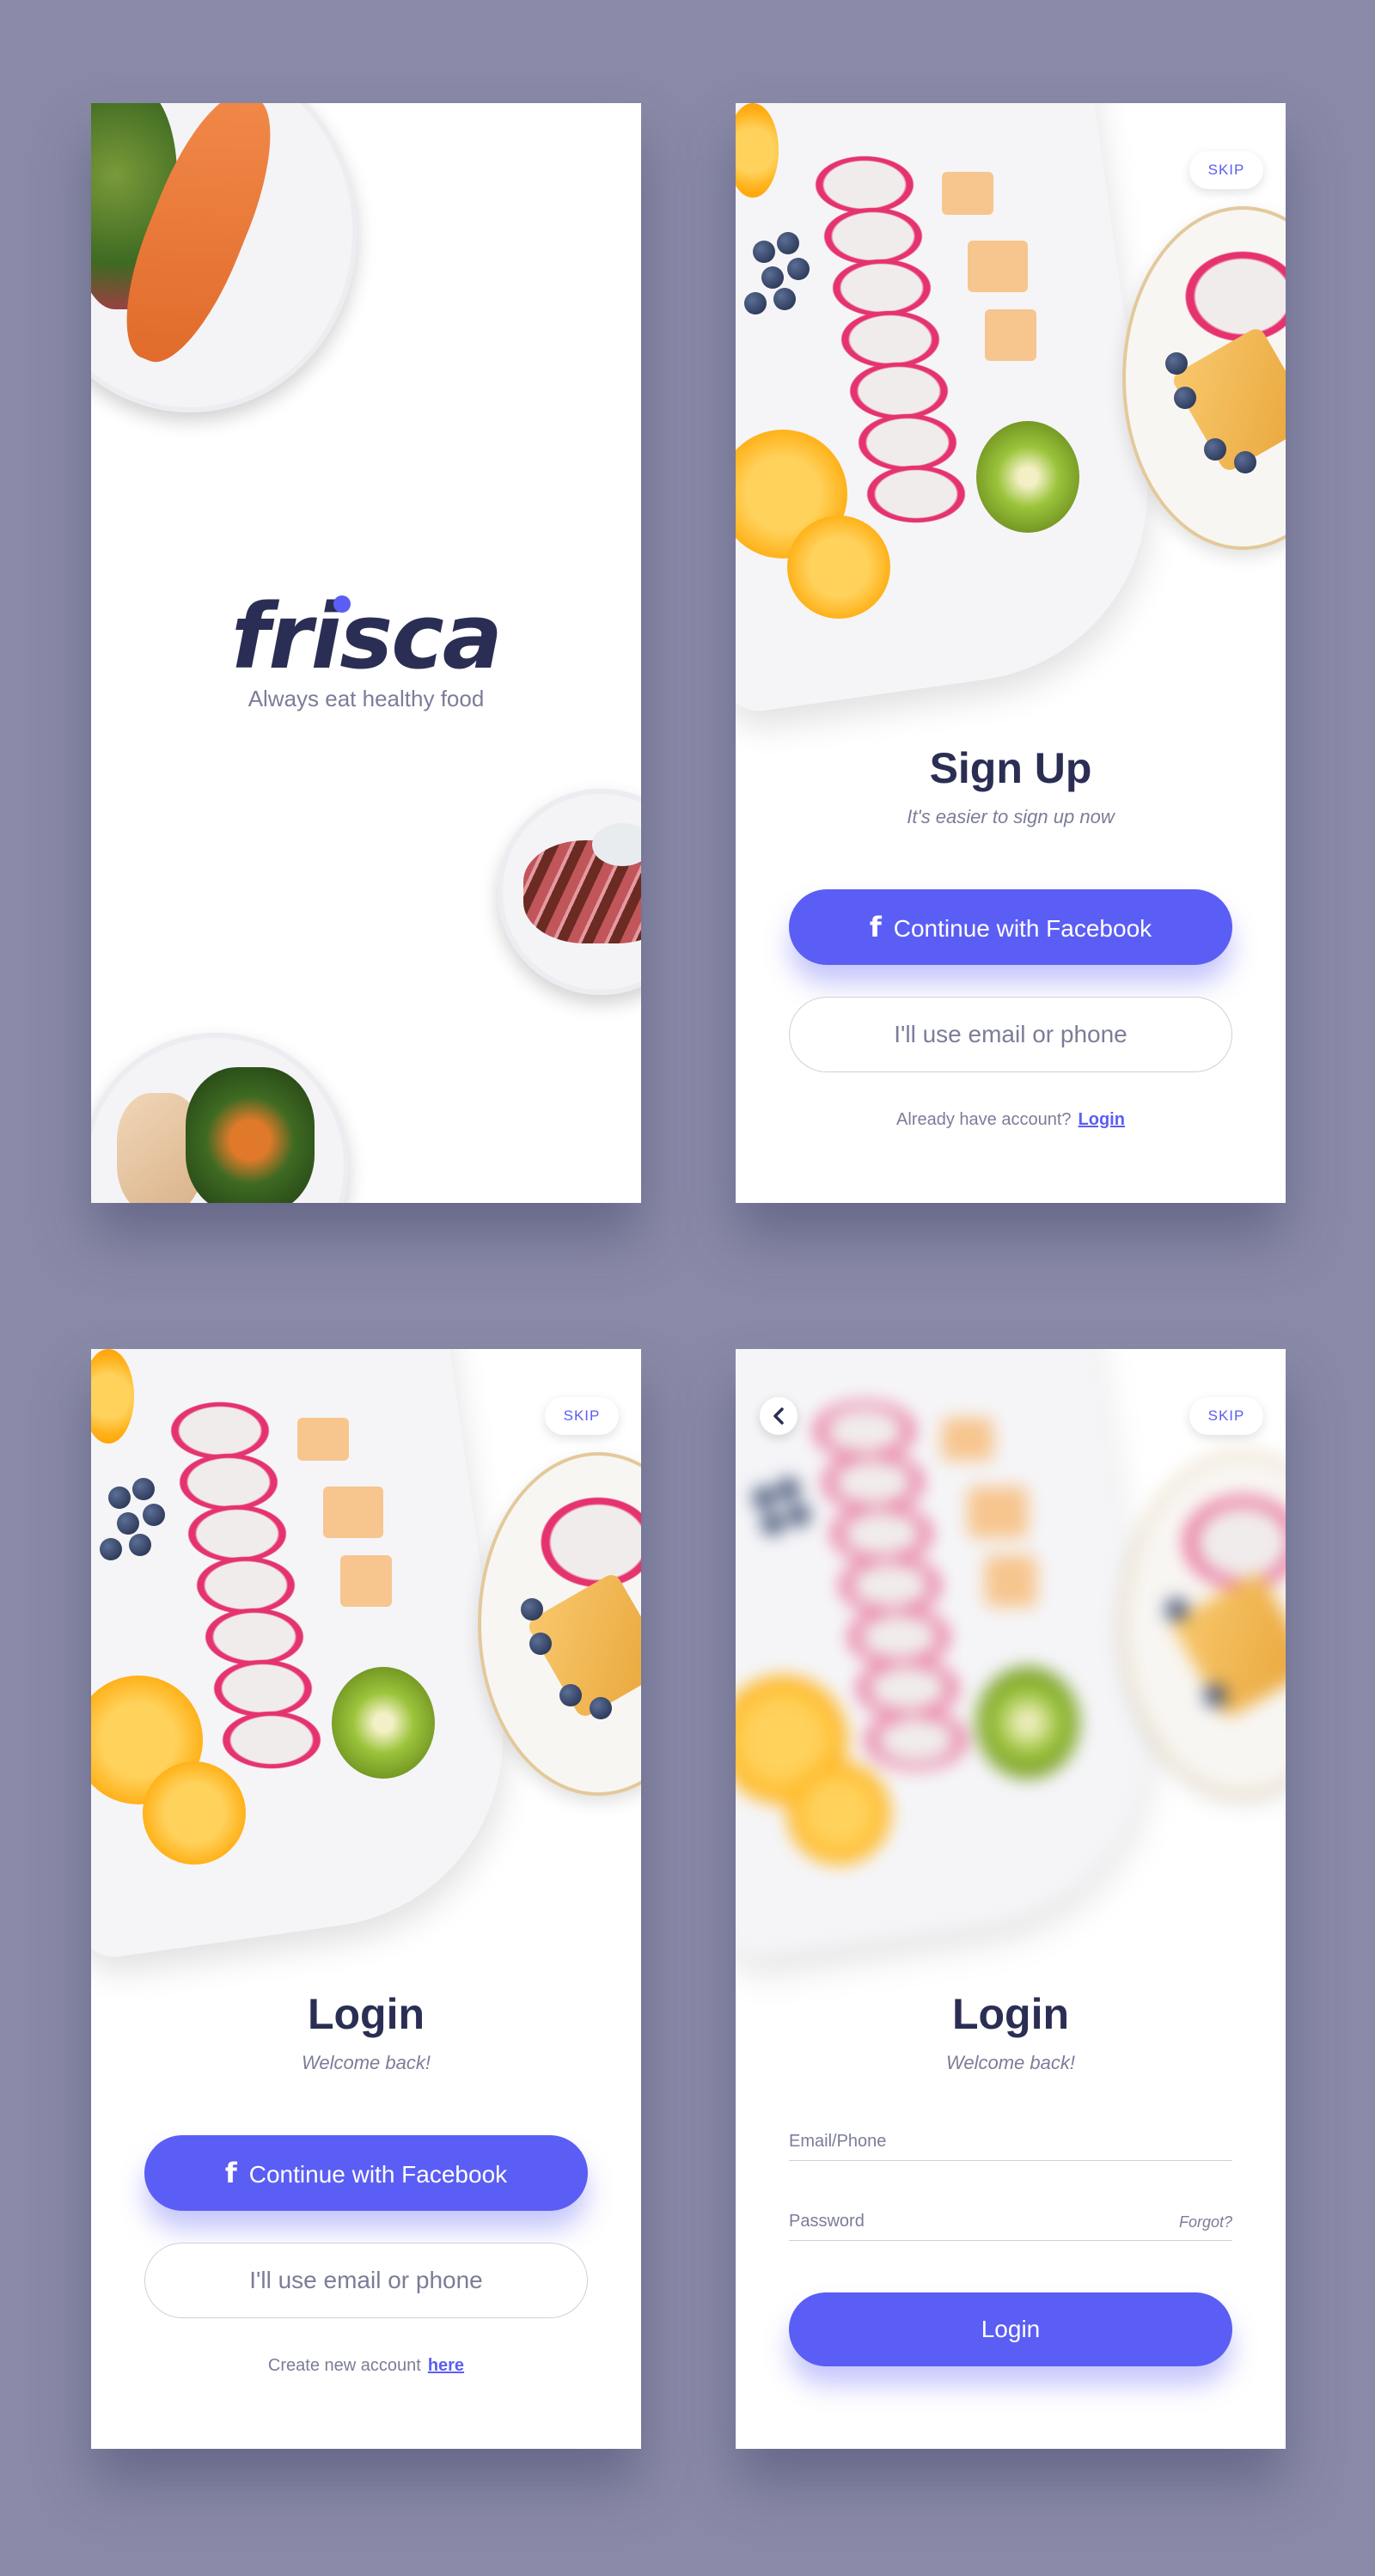 The height and width of the screenshot is (2576, 1375). Describe the element at coordinates (1102, 1119) in the screenshot. I see `login-link: Login` at that location.